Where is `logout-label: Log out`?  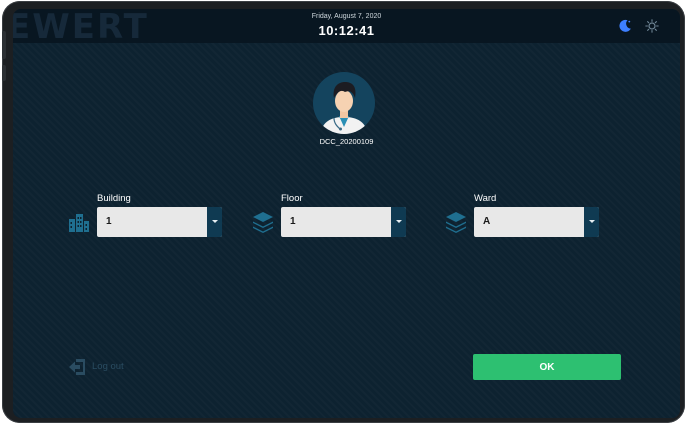 logout-label: Log out is located at coordinates (108, 366).